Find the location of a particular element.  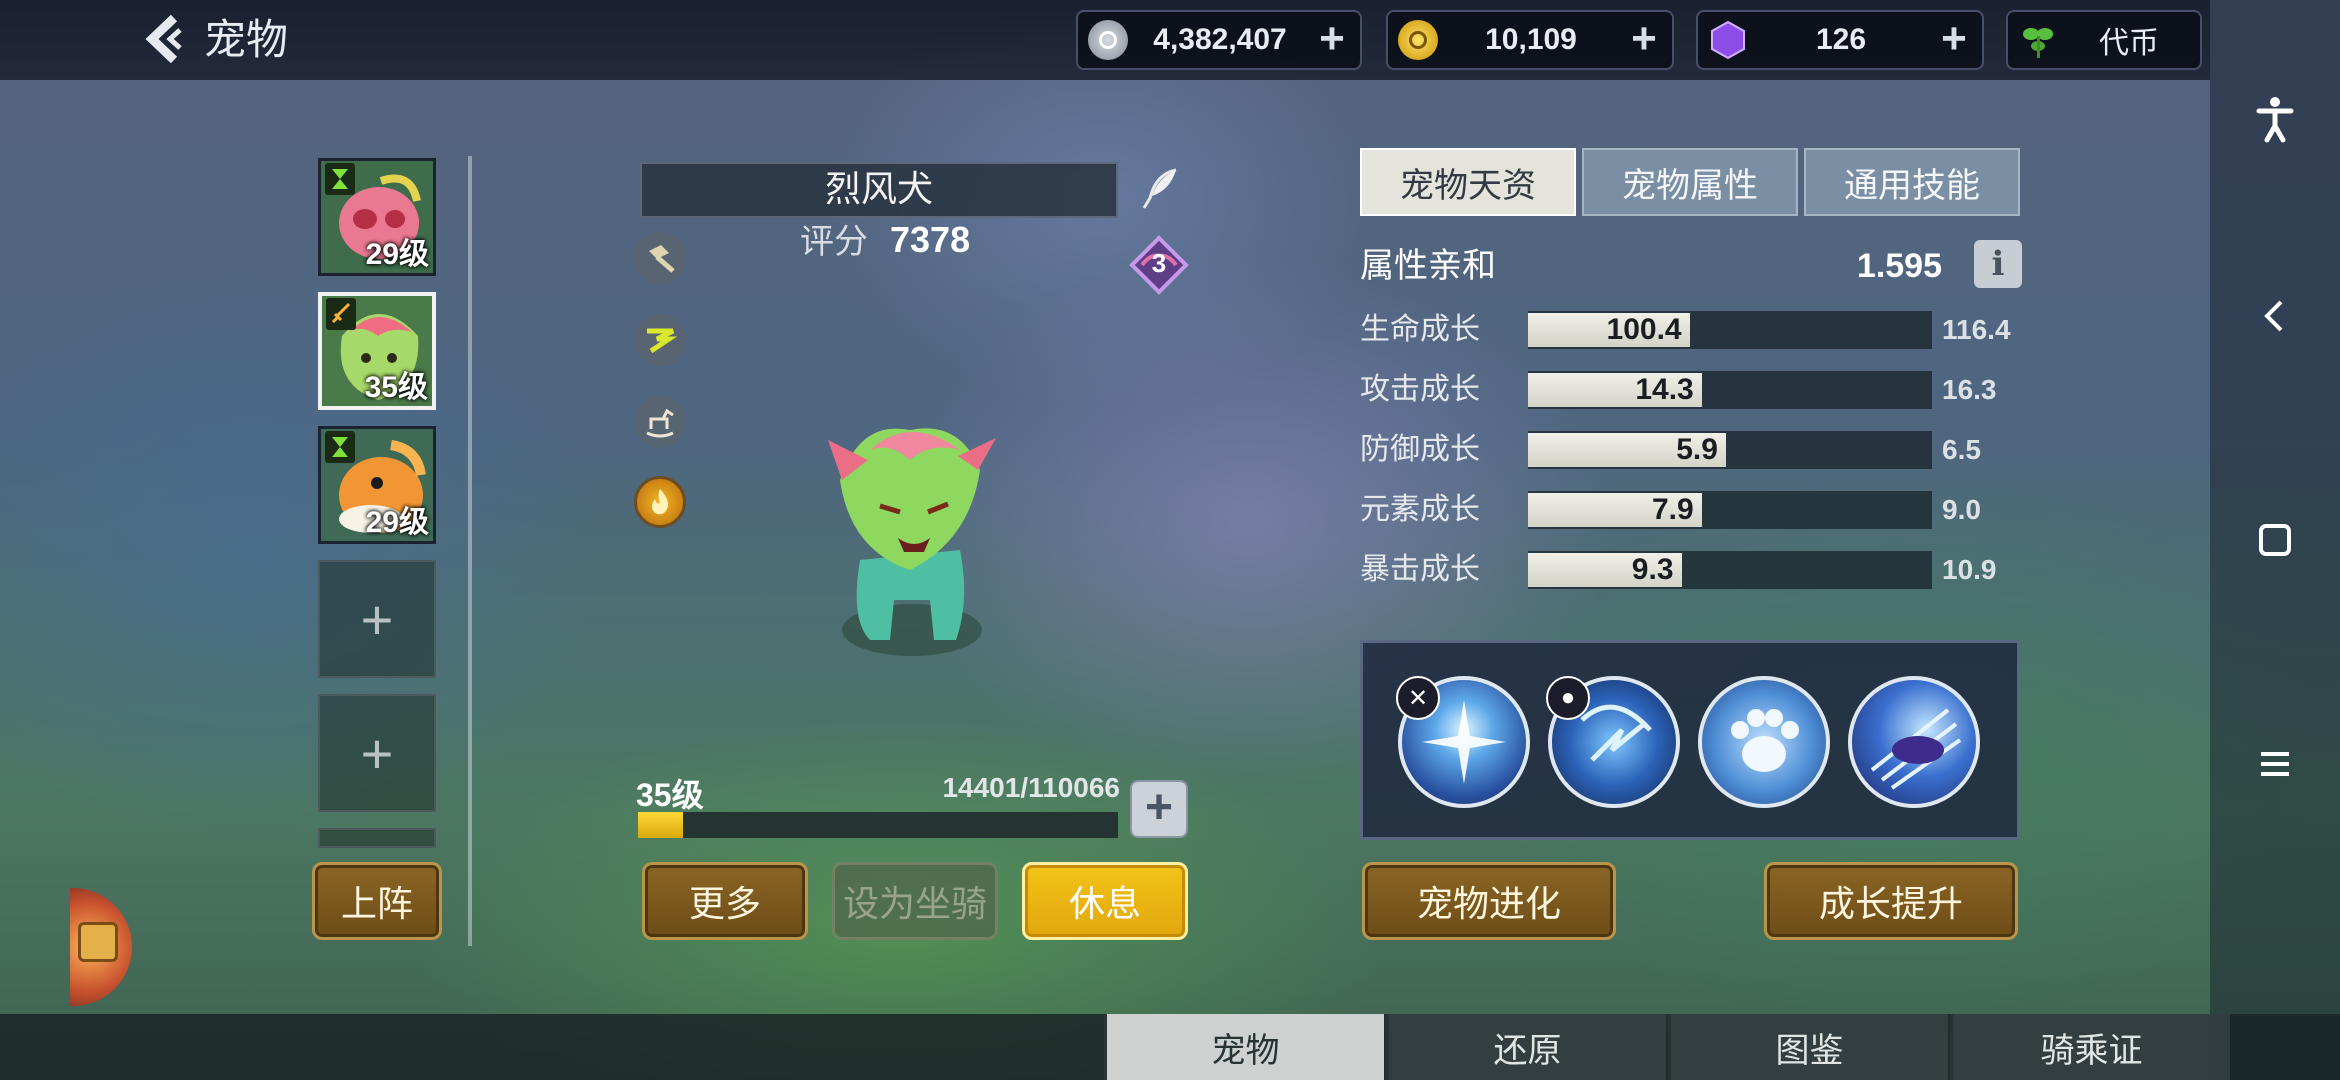

token-currency: 代币 is located at coordinates (2104, 40).